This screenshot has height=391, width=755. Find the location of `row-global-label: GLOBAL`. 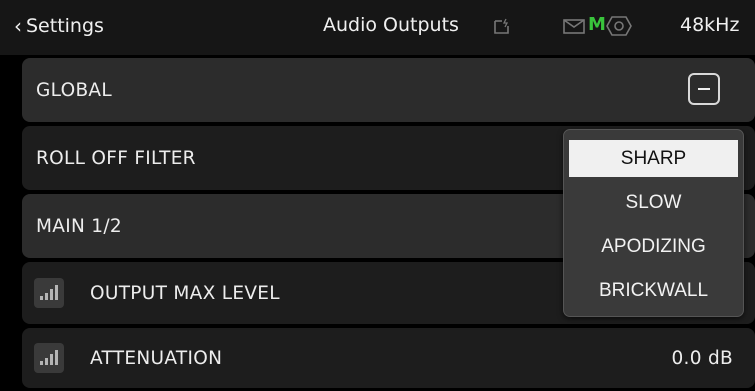

row-global-label: GLOBAL is located at coordinates (74, 90).